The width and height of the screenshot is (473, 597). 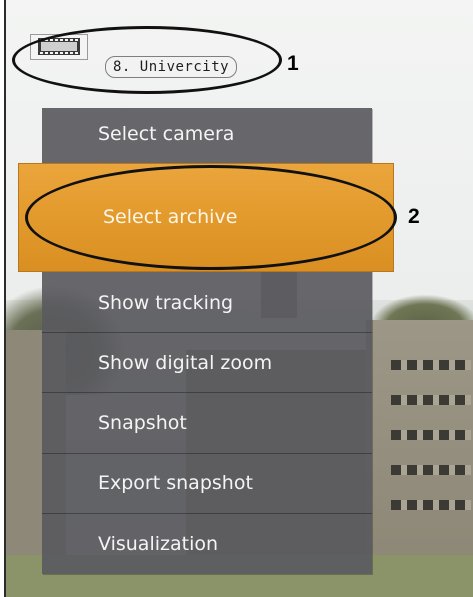 I want to click on menu-item-visualization: Visualization, so click(x=207, y=544).